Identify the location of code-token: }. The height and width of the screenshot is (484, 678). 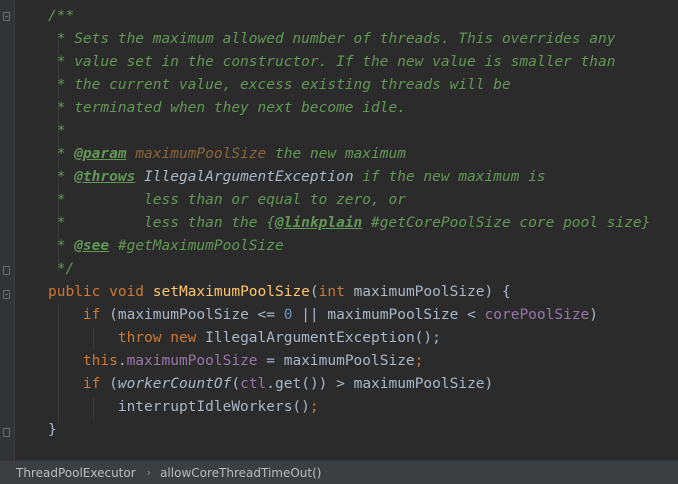
(52, 430).